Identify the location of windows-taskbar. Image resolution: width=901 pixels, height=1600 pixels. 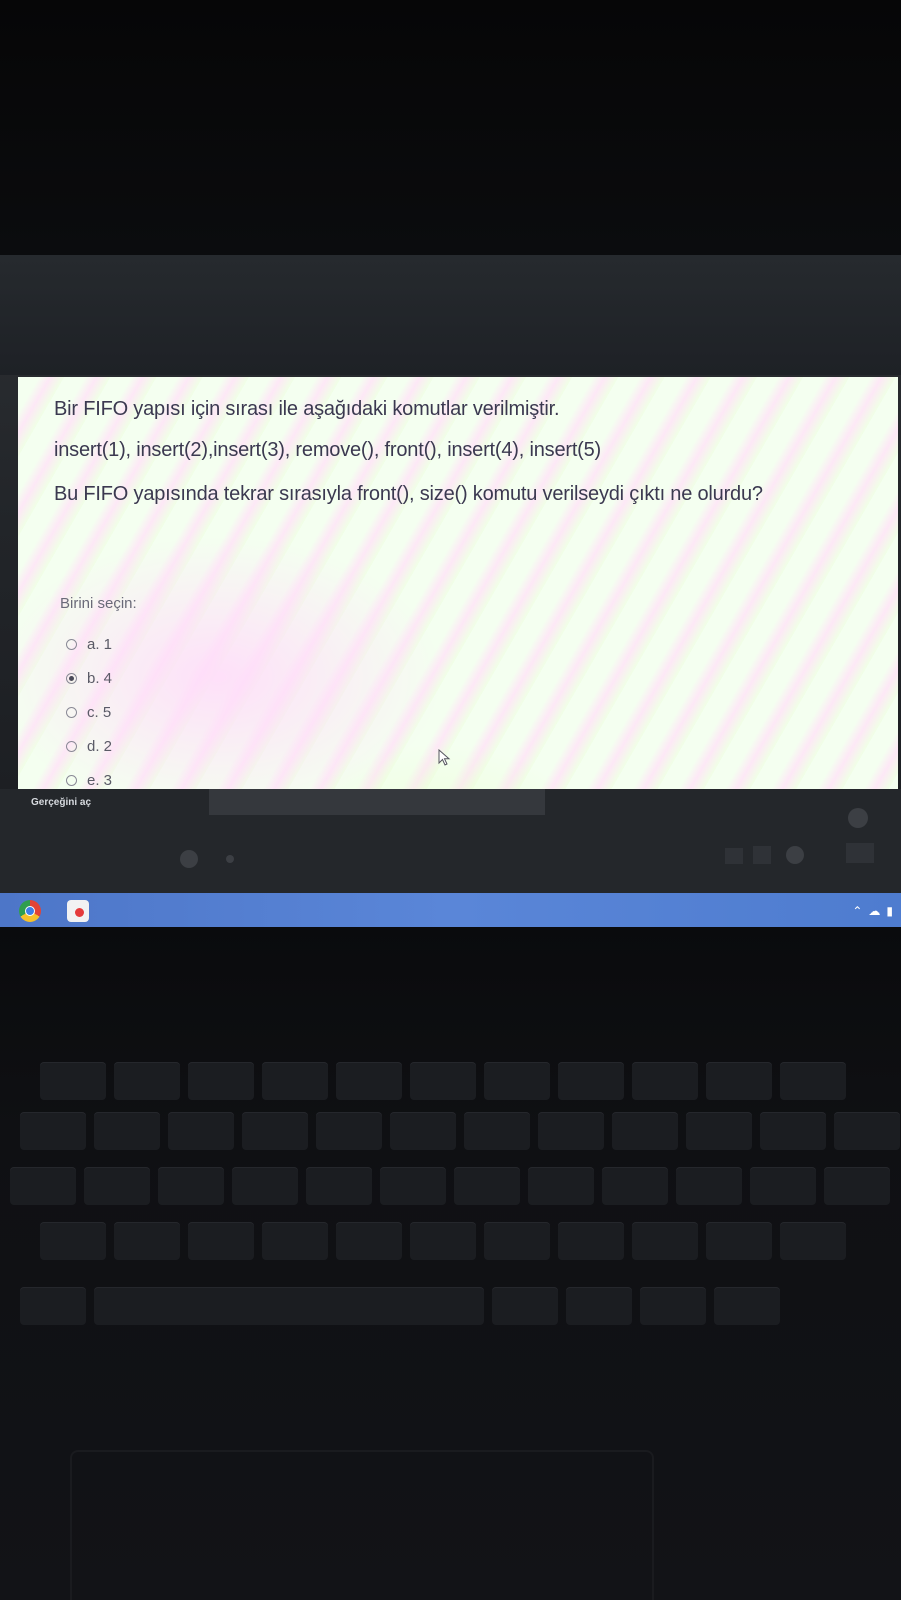
(450, 910).